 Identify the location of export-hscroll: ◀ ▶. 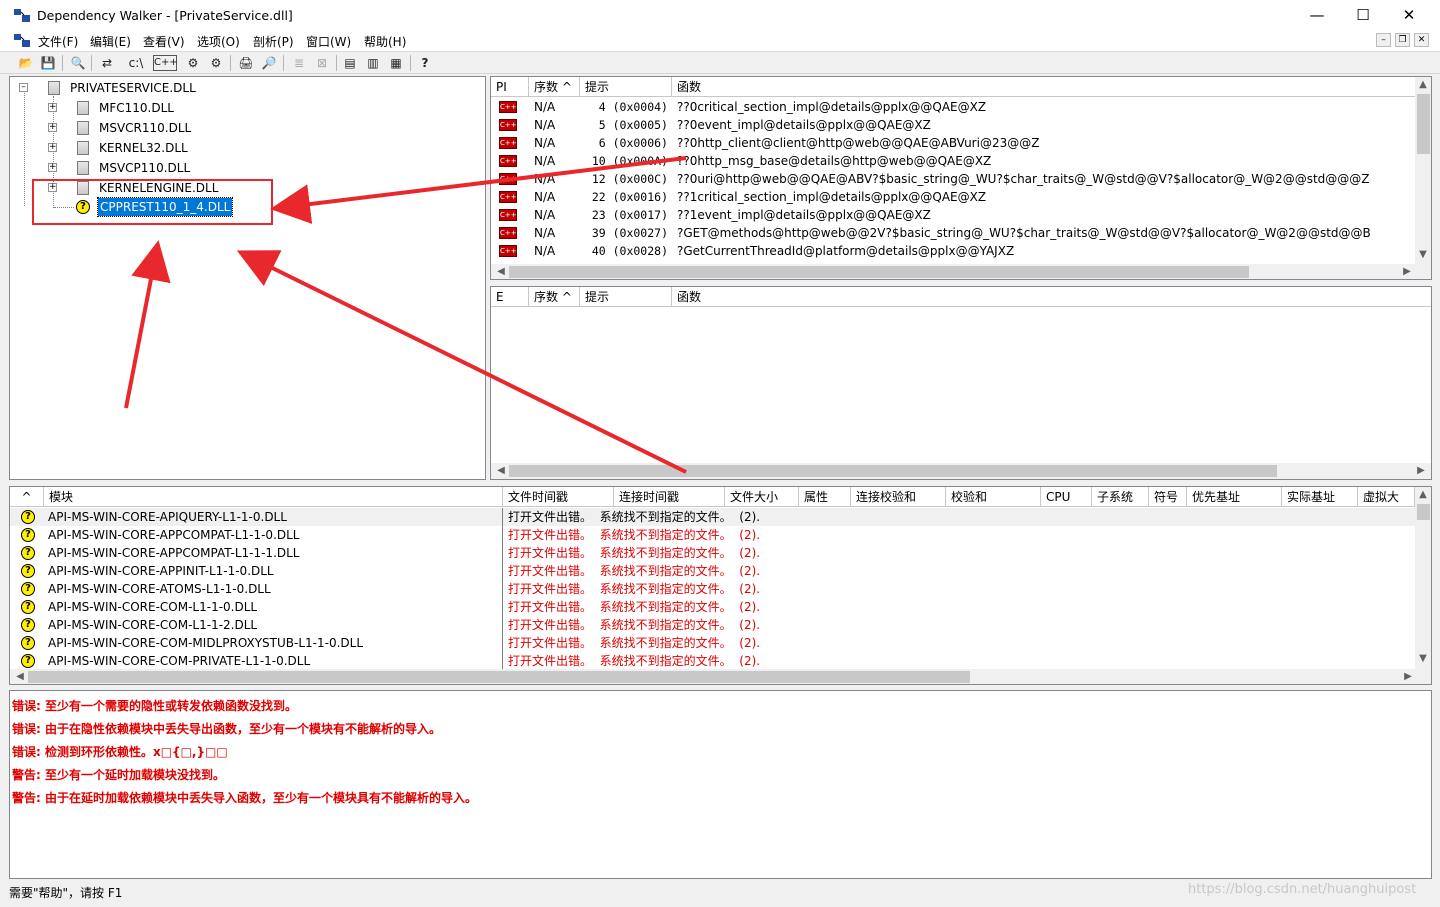
(961, 471).